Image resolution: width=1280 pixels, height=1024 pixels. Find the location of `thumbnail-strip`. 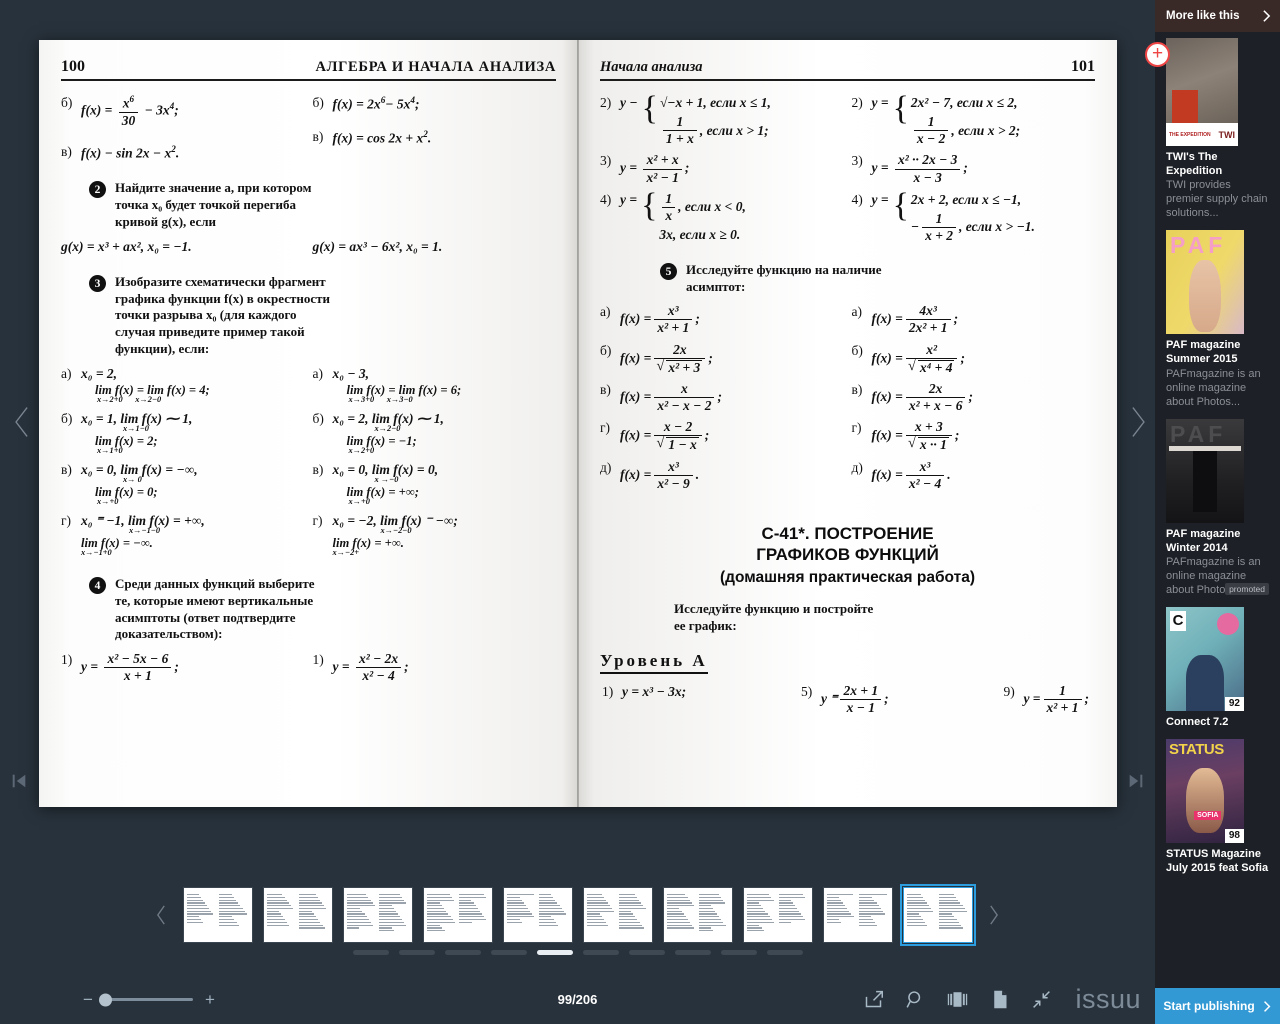

thumbnail-strip is located at coordinates (577, 915).